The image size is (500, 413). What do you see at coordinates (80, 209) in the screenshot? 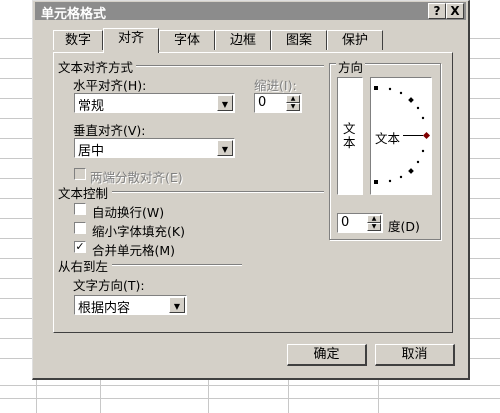
I see `wrap-text-checkbox` at bounding box center [80, 209].